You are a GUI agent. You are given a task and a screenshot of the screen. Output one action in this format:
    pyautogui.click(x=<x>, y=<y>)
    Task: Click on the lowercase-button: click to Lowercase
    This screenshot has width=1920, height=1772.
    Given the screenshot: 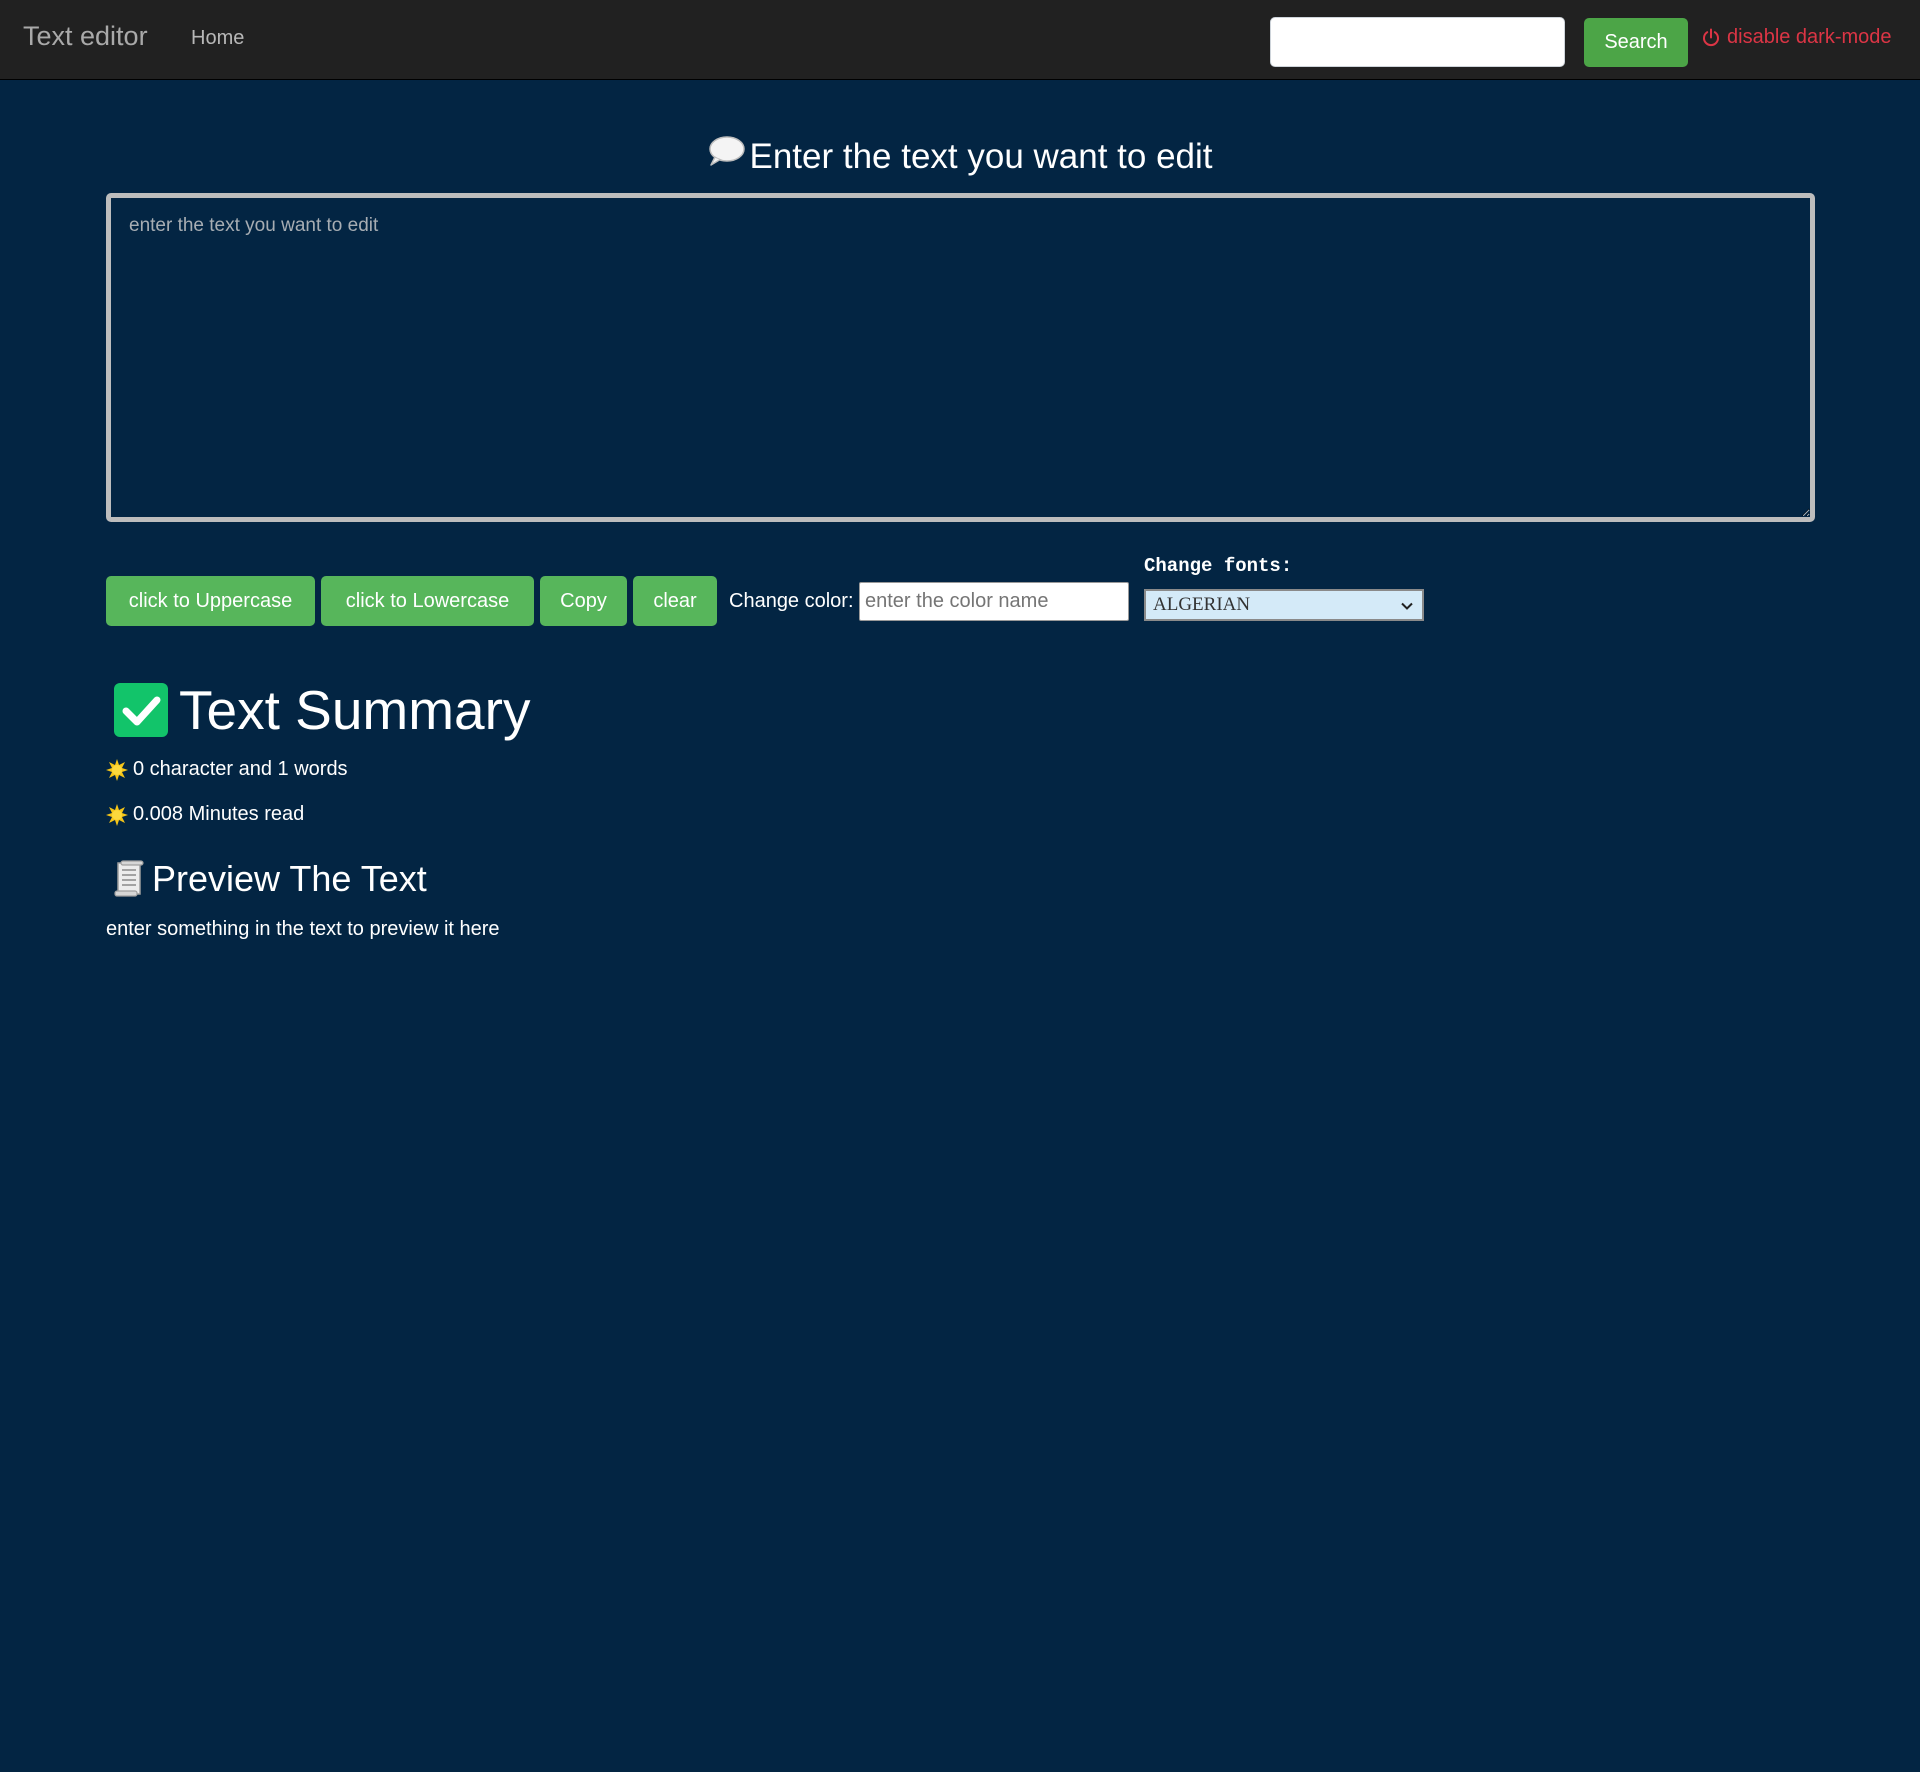 What is the action you would take?
    pyautogui.click(x=427, y=601)
    